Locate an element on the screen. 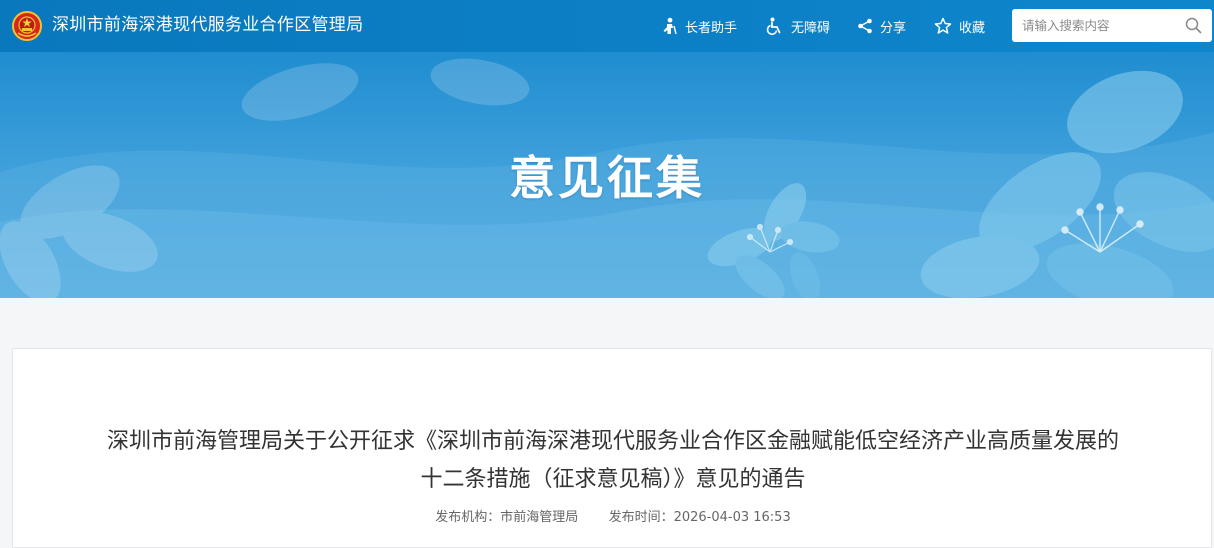 The image size is (1214, 548). share-button: 分享 is located at coordinates (881, 26).